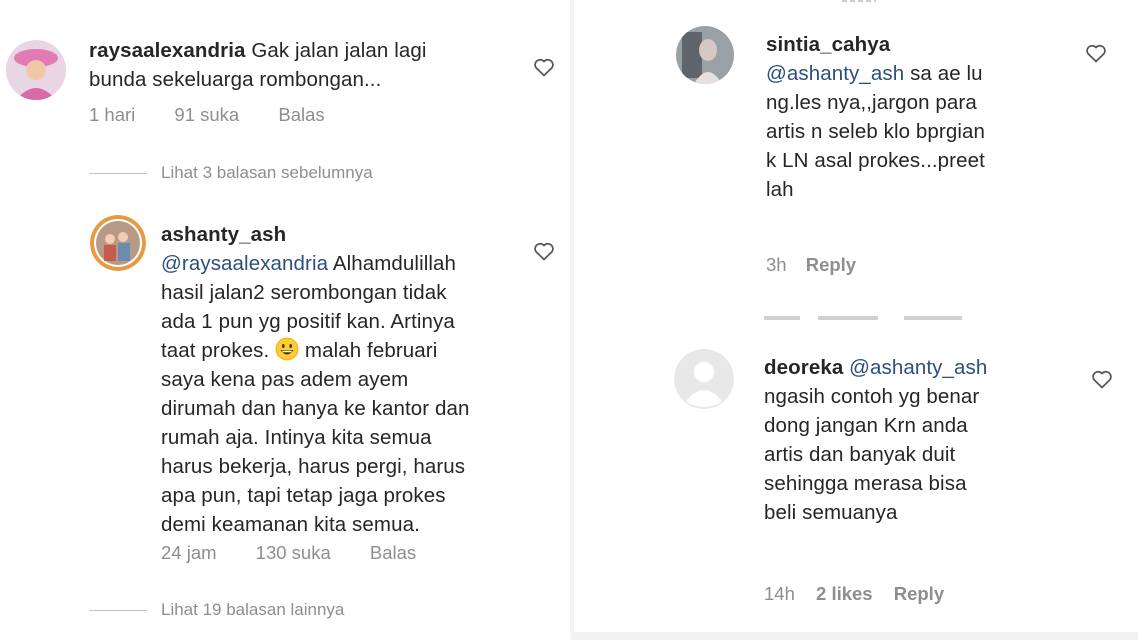  What do you see at coordinates (244, 263) in the screenshot?
I see `mention-link: @raysaalexandria` at bounding box center [244, 263].